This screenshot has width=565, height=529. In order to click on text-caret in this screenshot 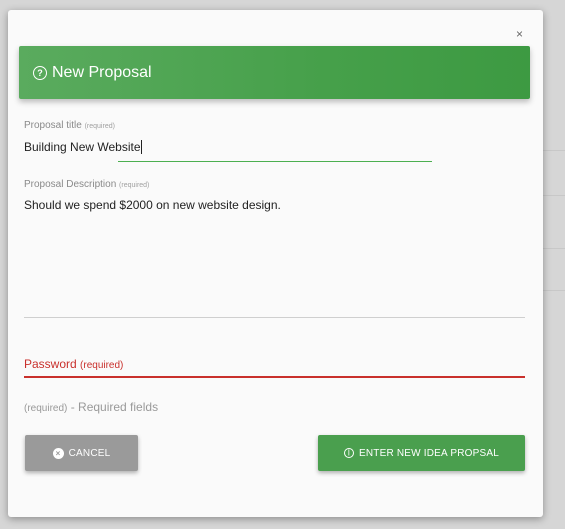, I will do `click(141, 147)`.